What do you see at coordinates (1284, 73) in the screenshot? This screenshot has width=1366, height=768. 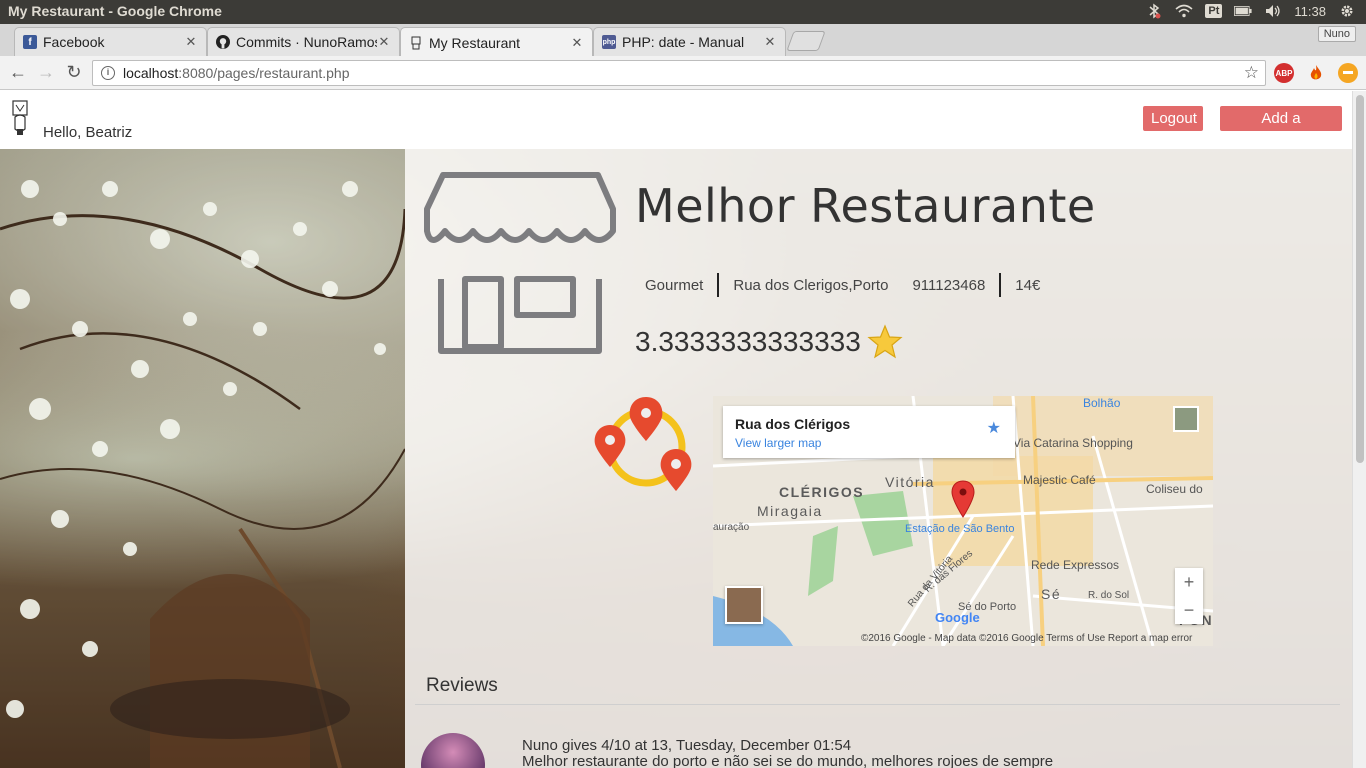 I see `adblock-icon: ABP` at bounding box center [1284, 73].